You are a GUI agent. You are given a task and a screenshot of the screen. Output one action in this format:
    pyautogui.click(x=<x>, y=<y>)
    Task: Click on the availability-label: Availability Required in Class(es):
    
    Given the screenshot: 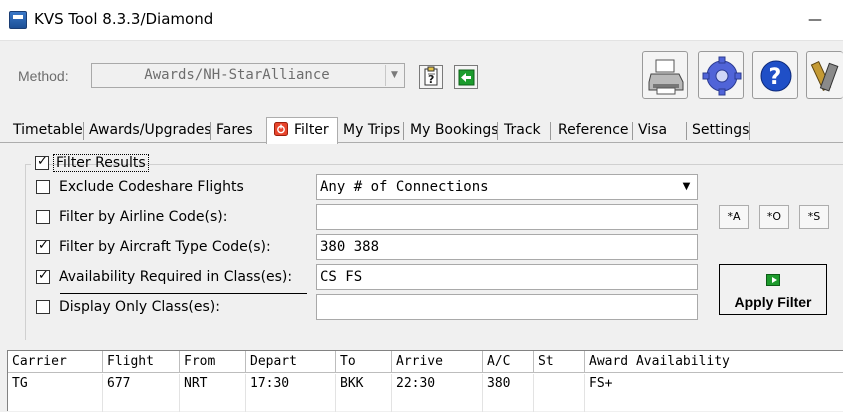 What is the action you would take?
    pyautogui.click(x=176, y=277)
    